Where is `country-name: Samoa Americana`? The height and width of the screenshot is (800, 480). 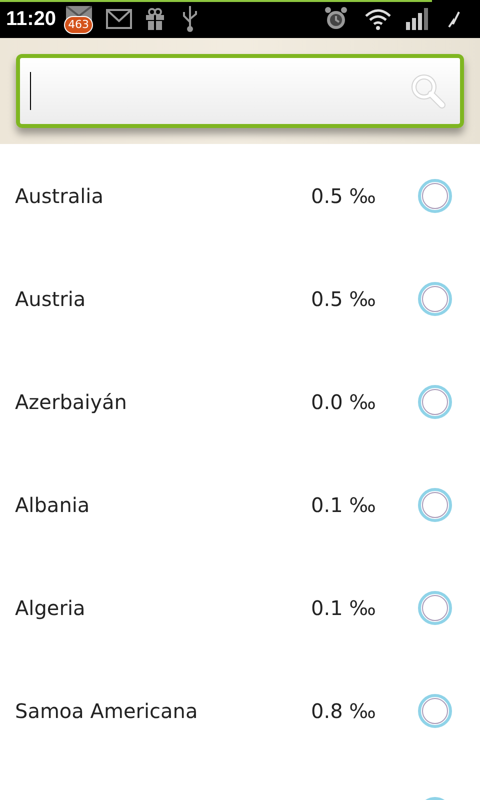 country-name: Samoa Americana is located at coordinates (107, 711).